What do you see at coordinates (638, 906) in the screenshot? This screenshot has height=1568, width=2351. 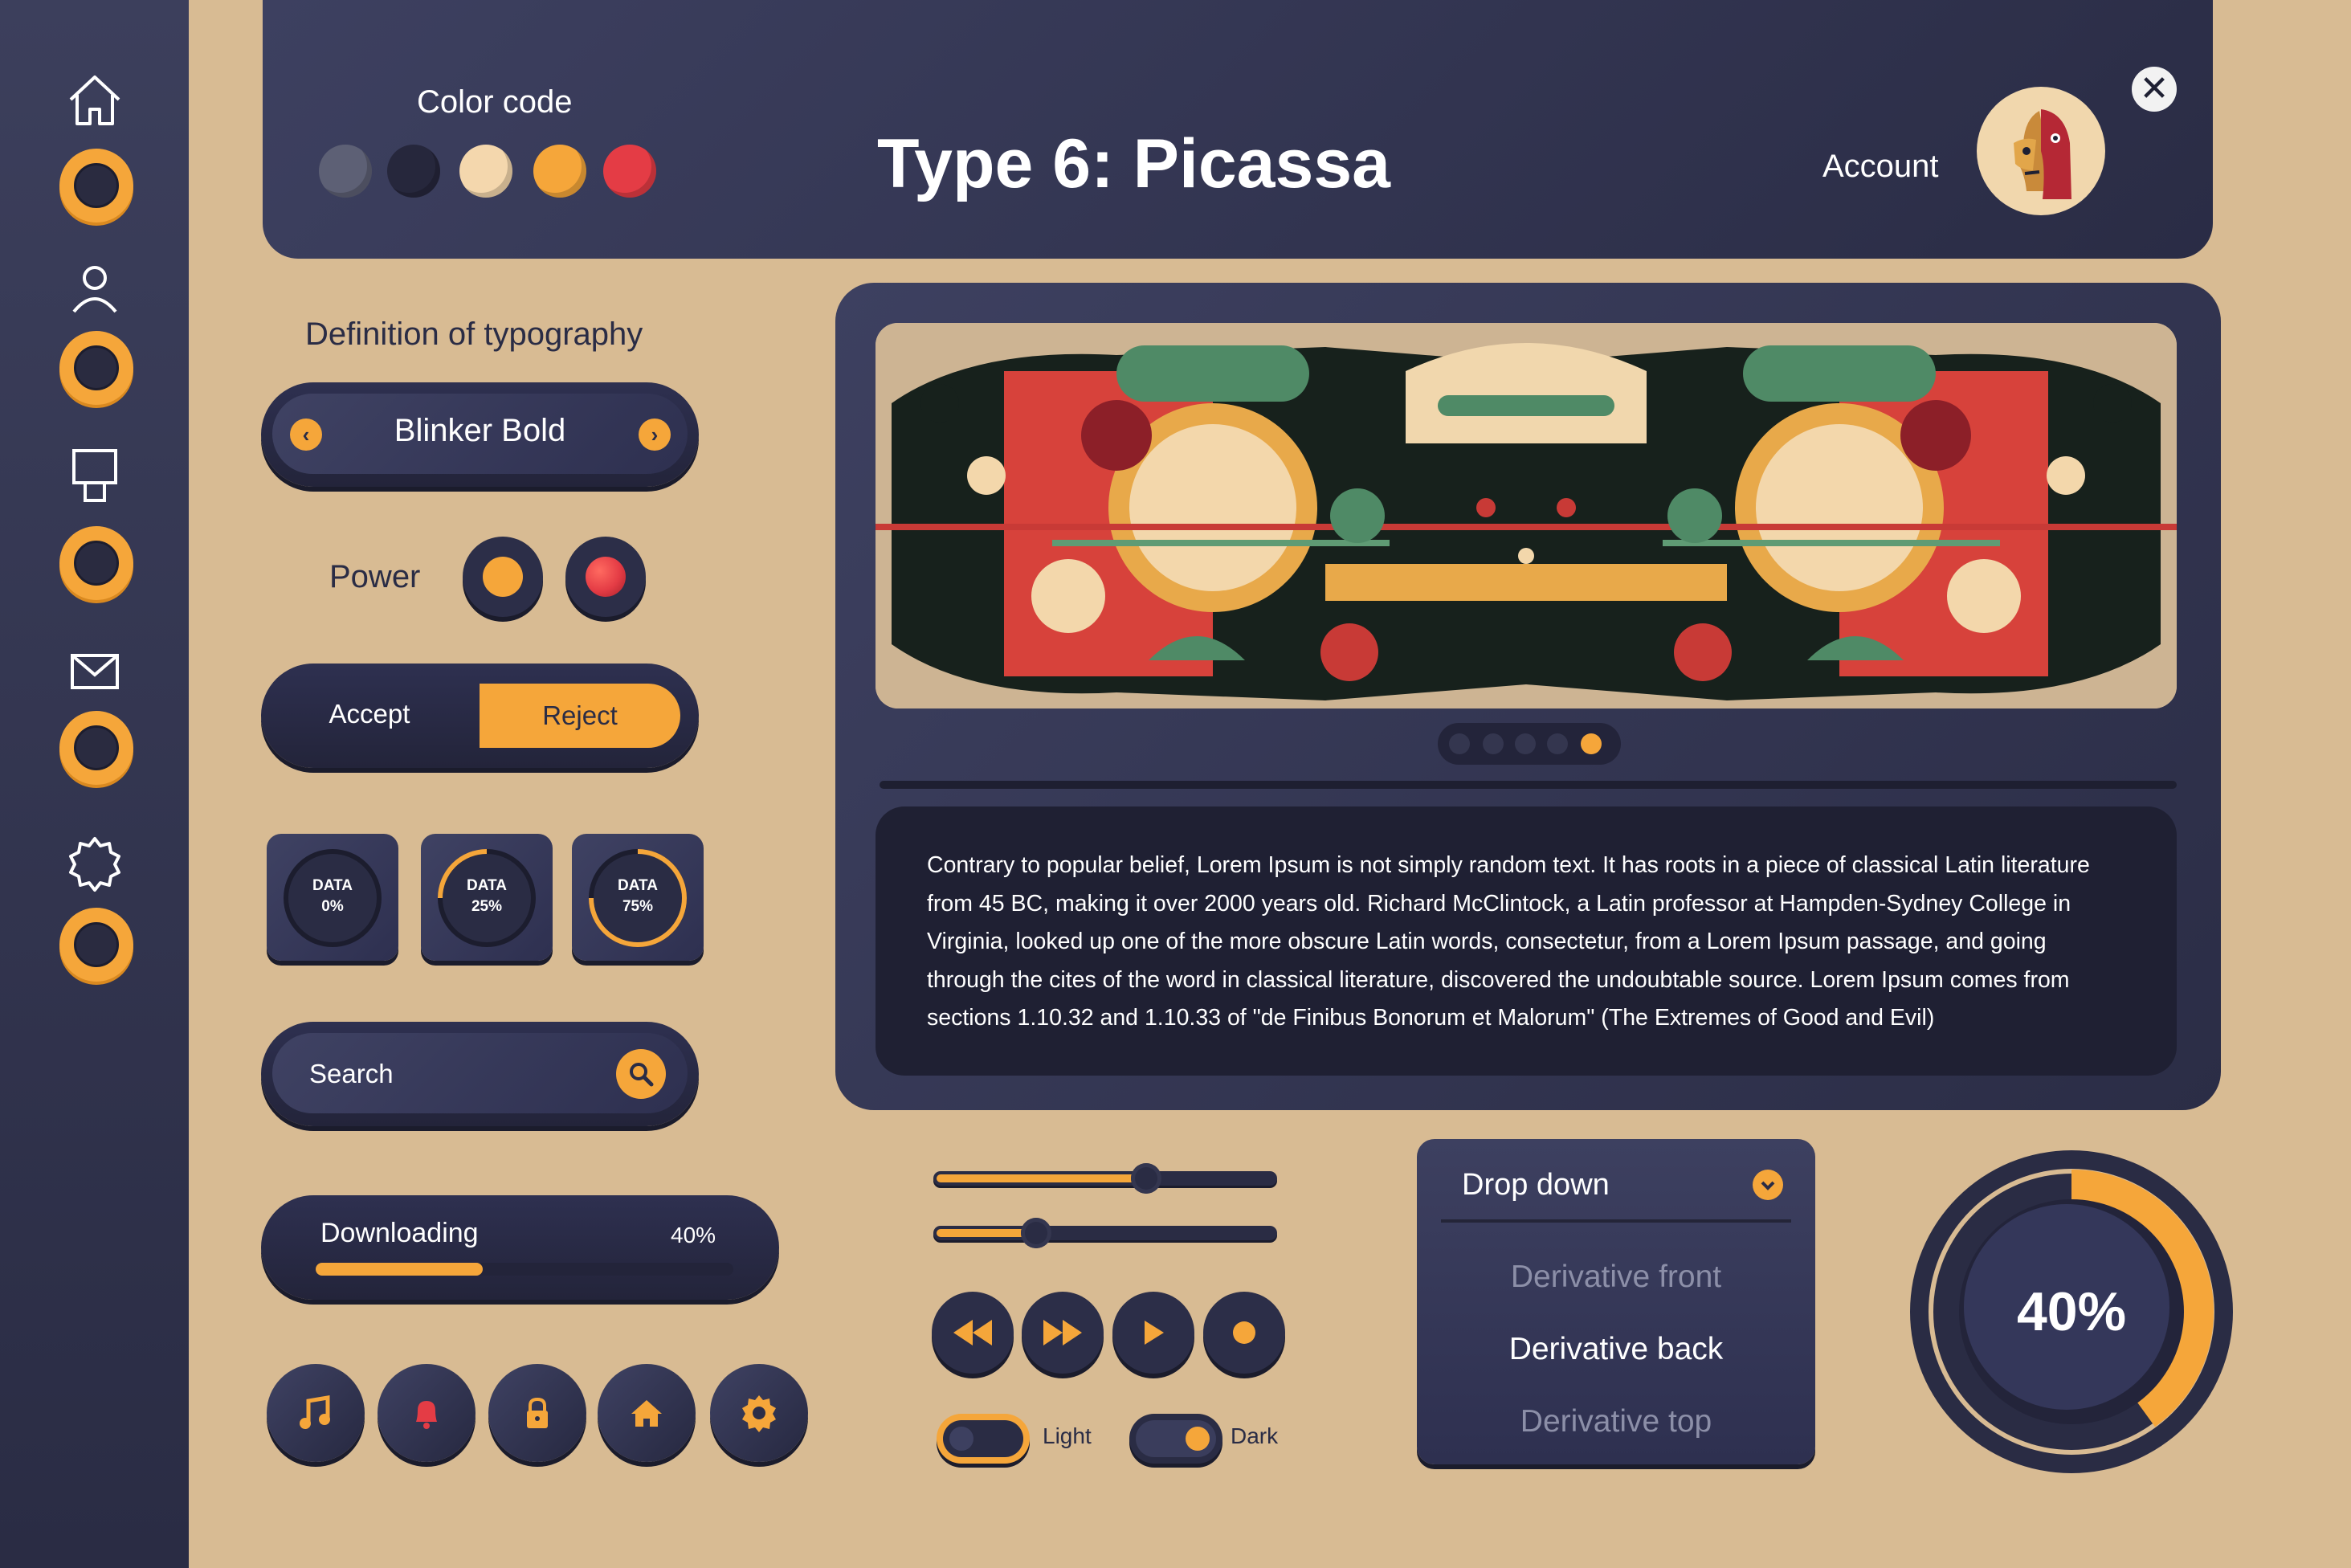 I see `data-tile-value: 75%` at bounding box center [638, 906].